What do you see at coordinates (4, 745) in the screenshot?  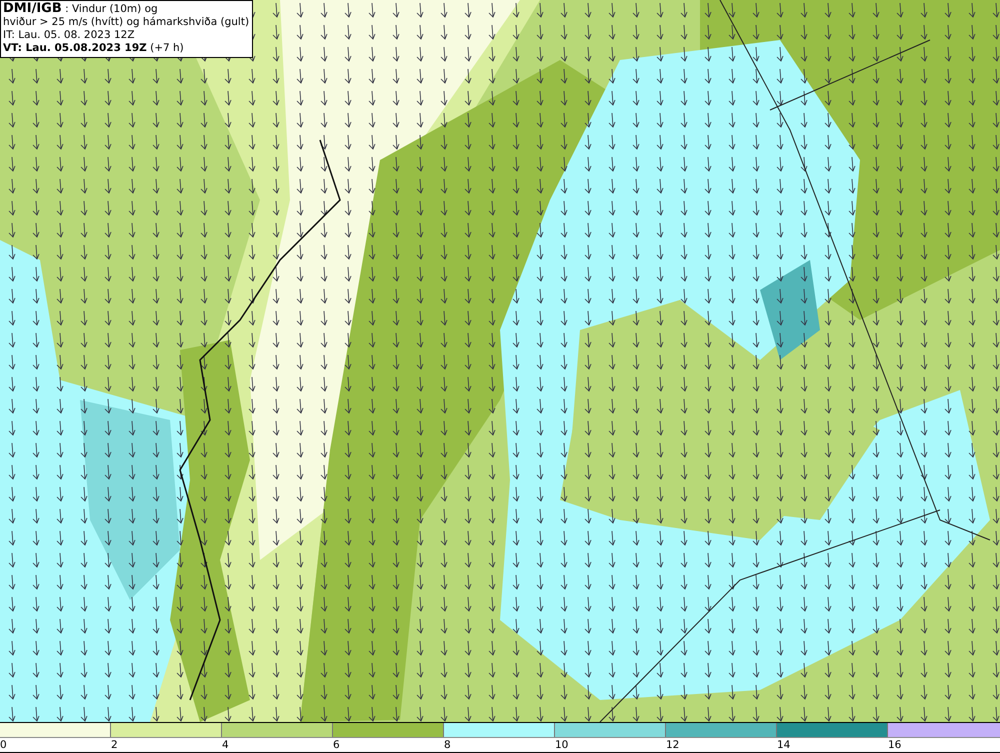 I see `legend-tick-label: 0` at bounding box center [4, 745].